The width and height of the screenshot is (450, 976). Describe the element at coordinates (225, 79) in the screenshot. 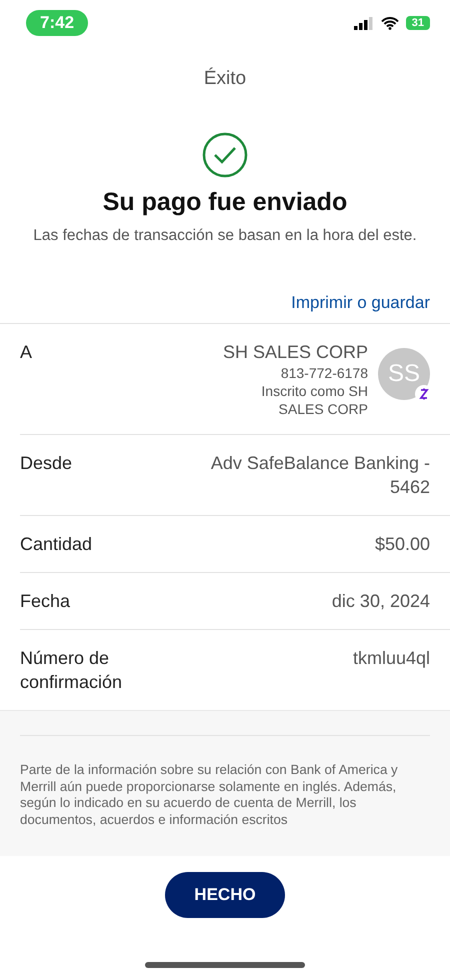

I see `page-title: Éxito` at that location.